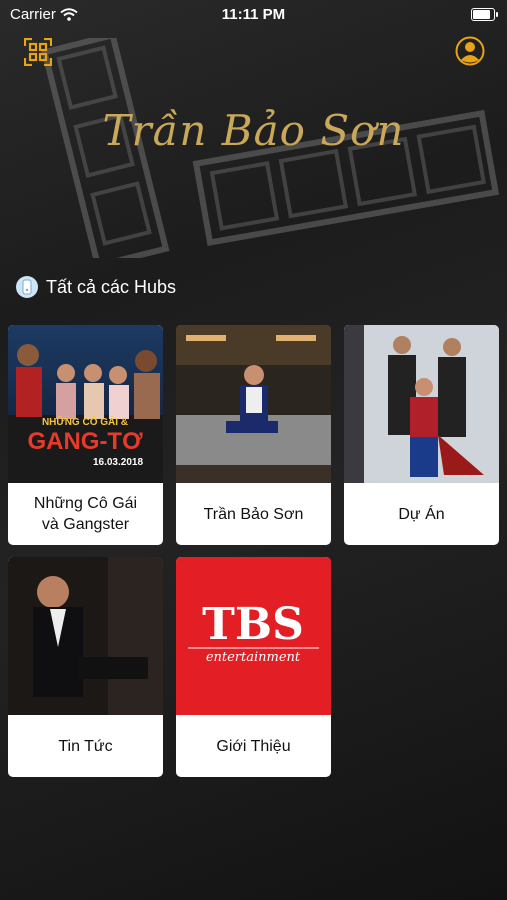 The image size is (507, 900). What do you see at coordinates (253, 514) in the screenshot?
I see `hub-label: Trần Bảo Sơn` at bounding box center [253, 514].